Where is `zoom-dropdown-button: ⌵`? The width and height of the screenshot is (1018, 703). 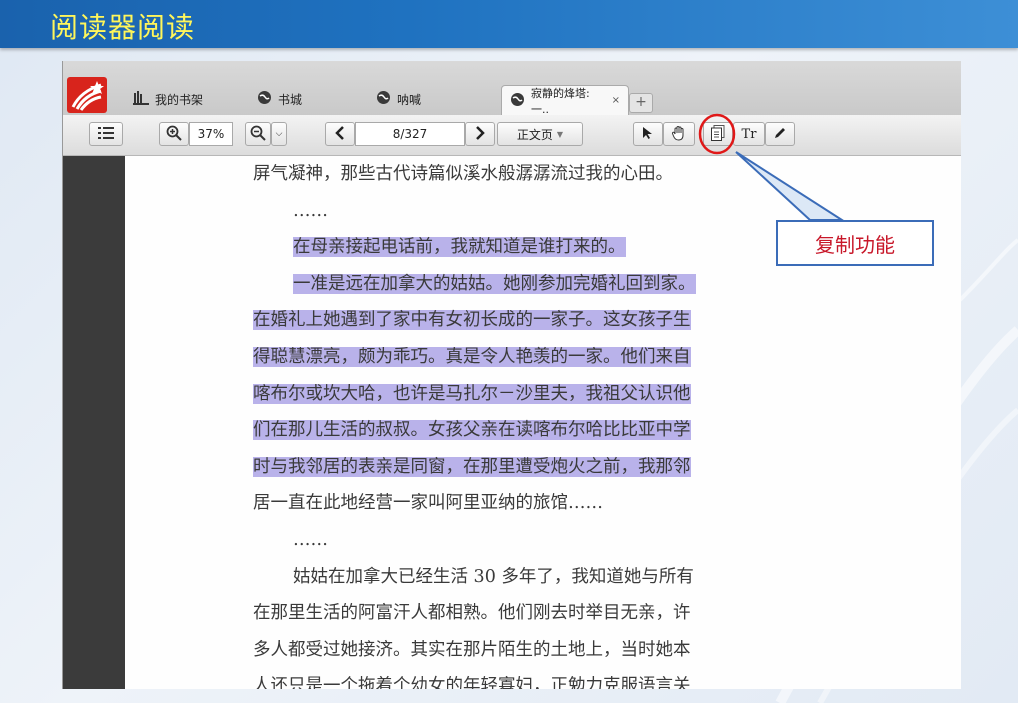
zoom-dropdown-button: ⌵ is located at coordinates (279, 134).